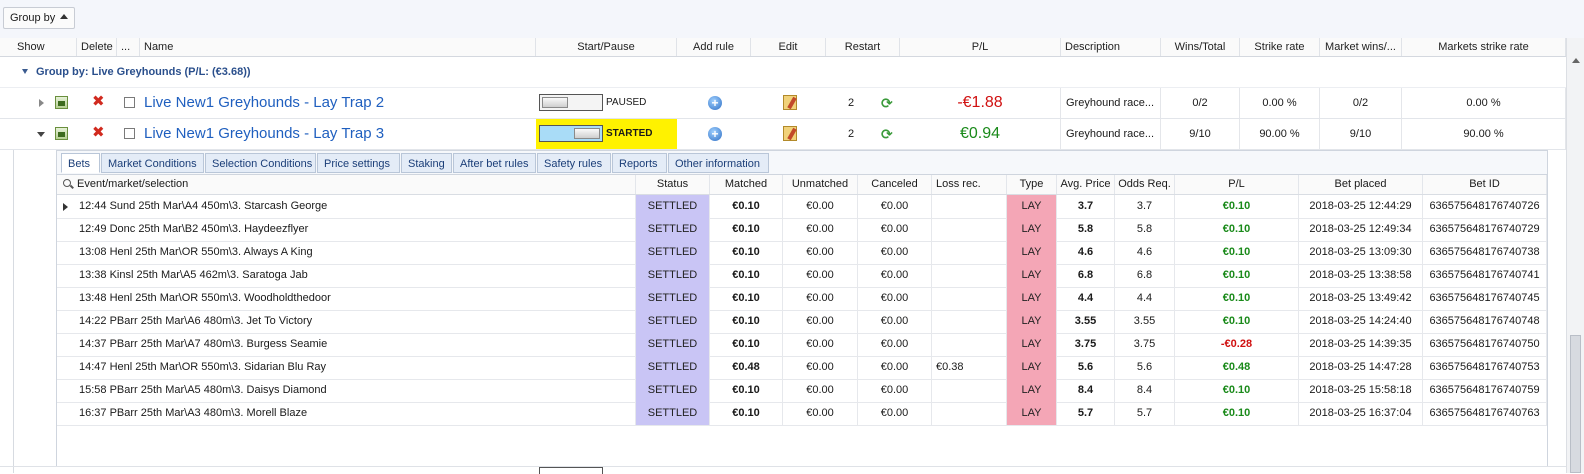 This screenshot has width=1584, height=474. What do you see at coordinates (895, 344) in the screenshot?
I see `bet-canceled: €0.00` at bounding box center [895, 344].